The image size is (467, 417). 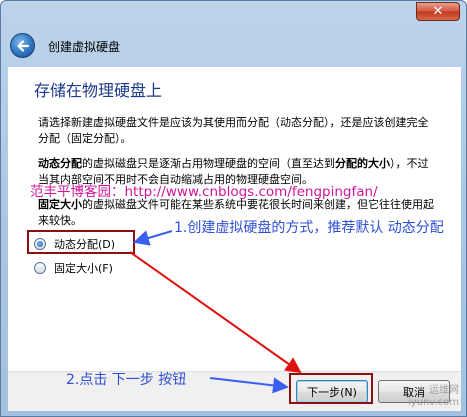 I want to click on close-button: ✕, so click(x=438, y=11).